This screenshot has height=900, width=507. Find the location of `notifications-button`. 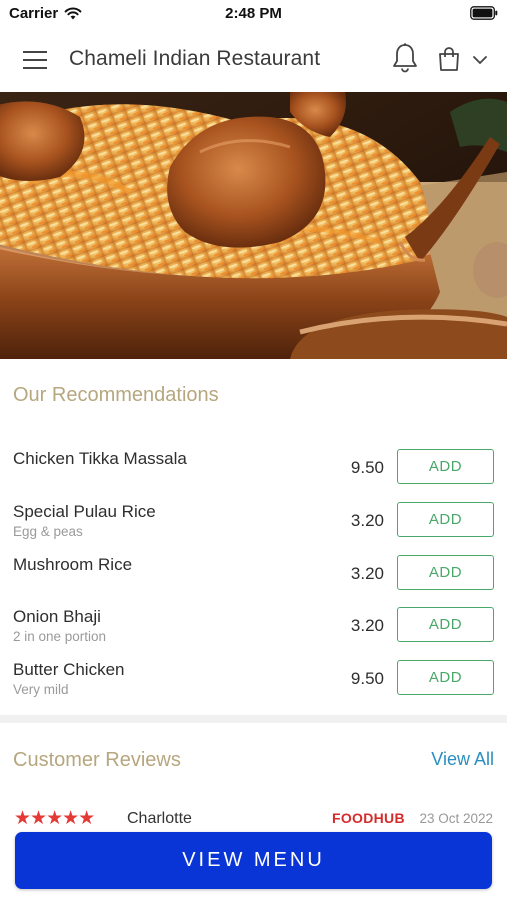

notifications-button is located at coordinates (405, 58).